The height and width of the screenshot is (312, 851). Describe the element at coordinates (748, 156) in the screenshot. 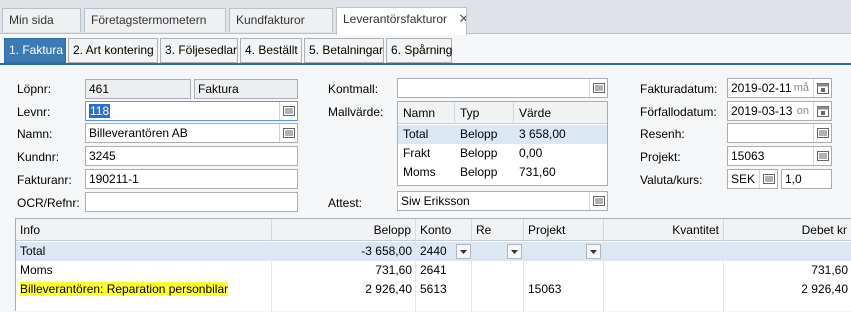

I see `projekt-value: 15063` at that location.